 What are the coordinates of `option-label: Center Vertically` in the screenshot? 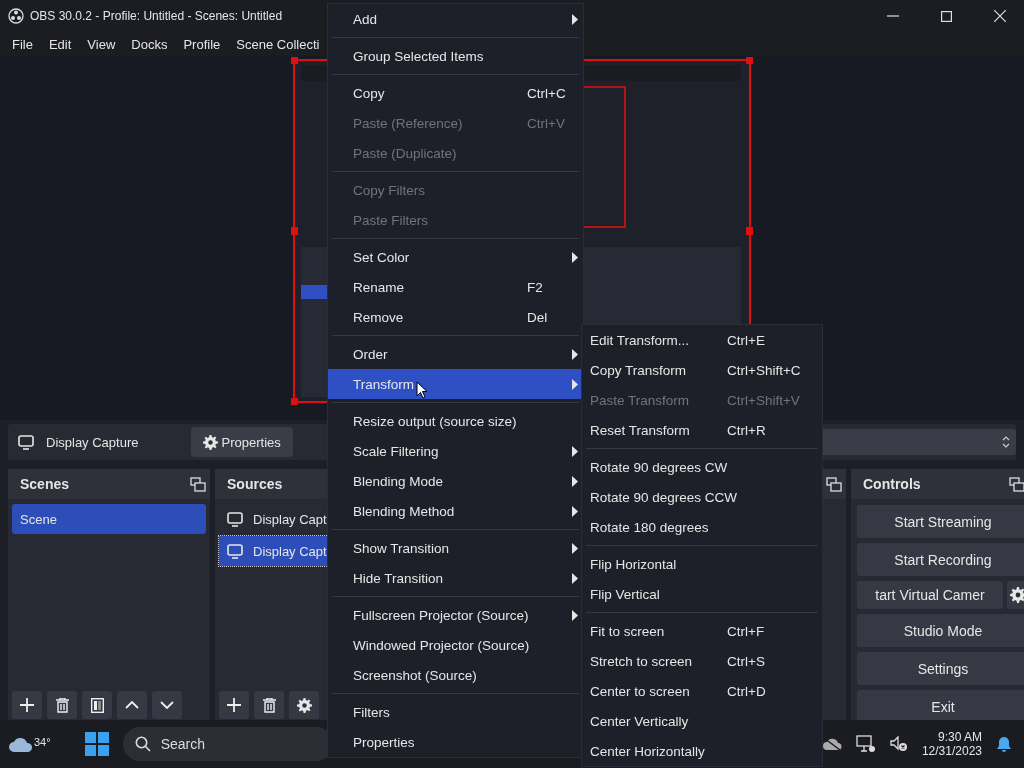 It's located at (639, 721).